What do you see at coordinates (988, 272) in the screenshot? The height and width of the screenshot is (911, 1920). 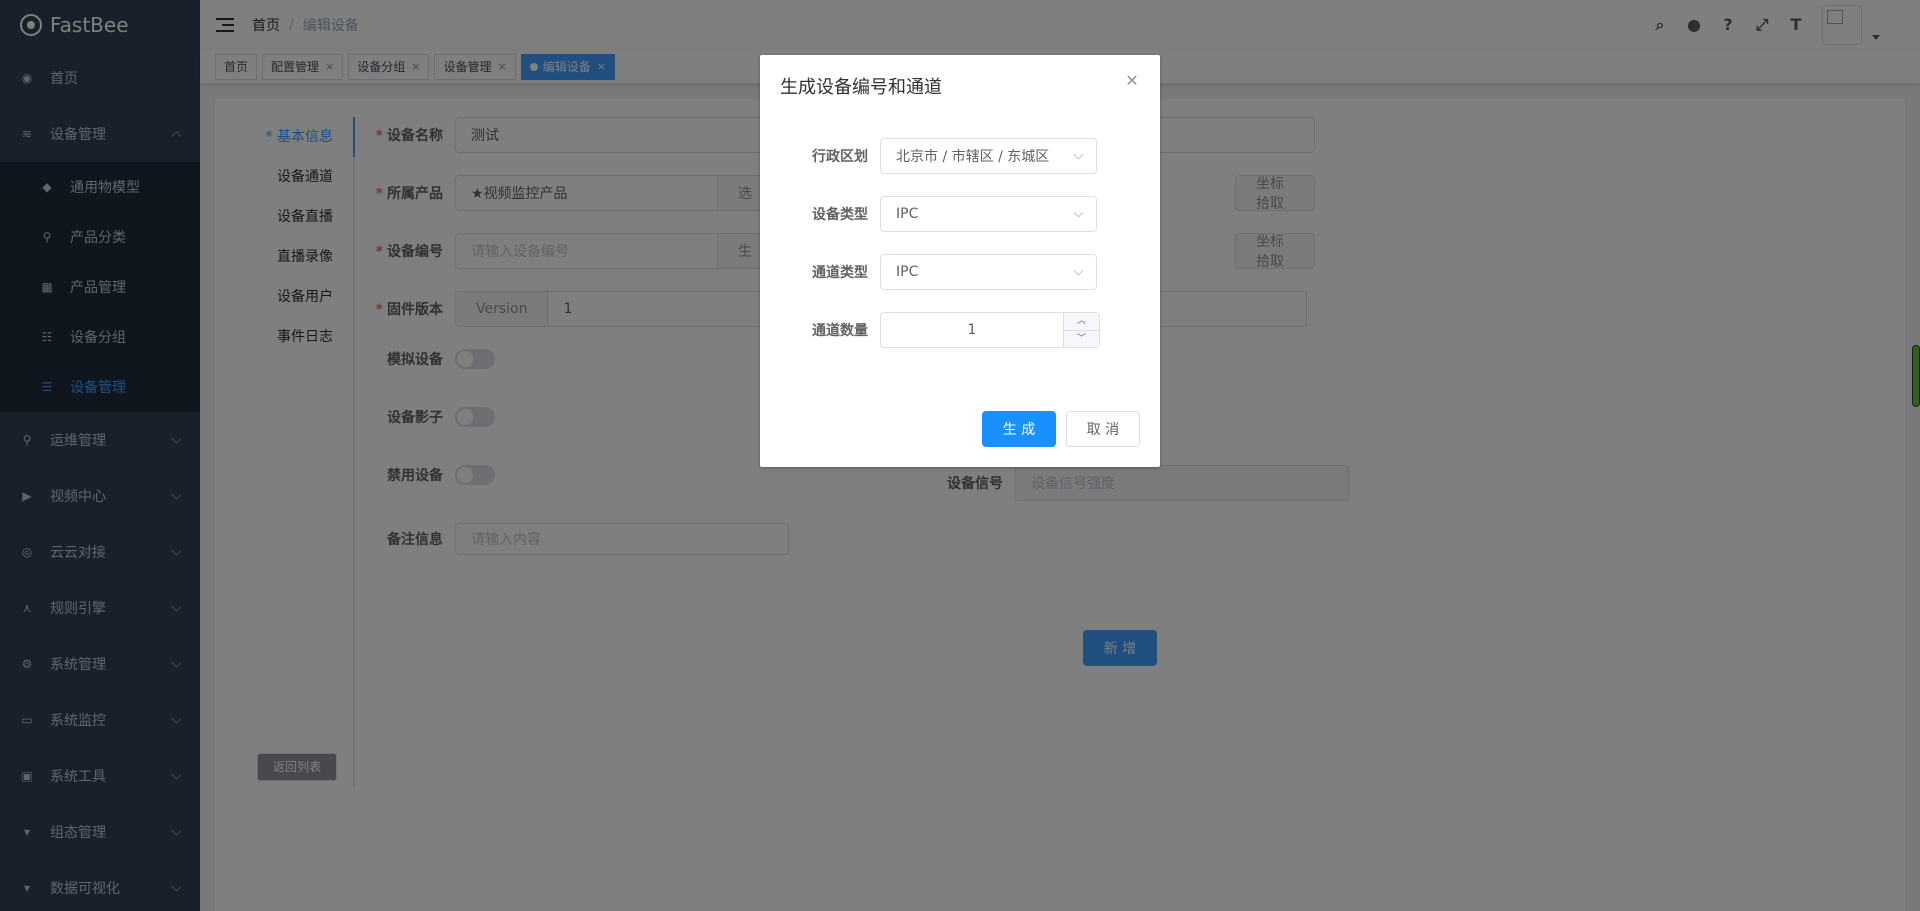 I see `channel-type-select: IPC` at bounding box center [988, 272].